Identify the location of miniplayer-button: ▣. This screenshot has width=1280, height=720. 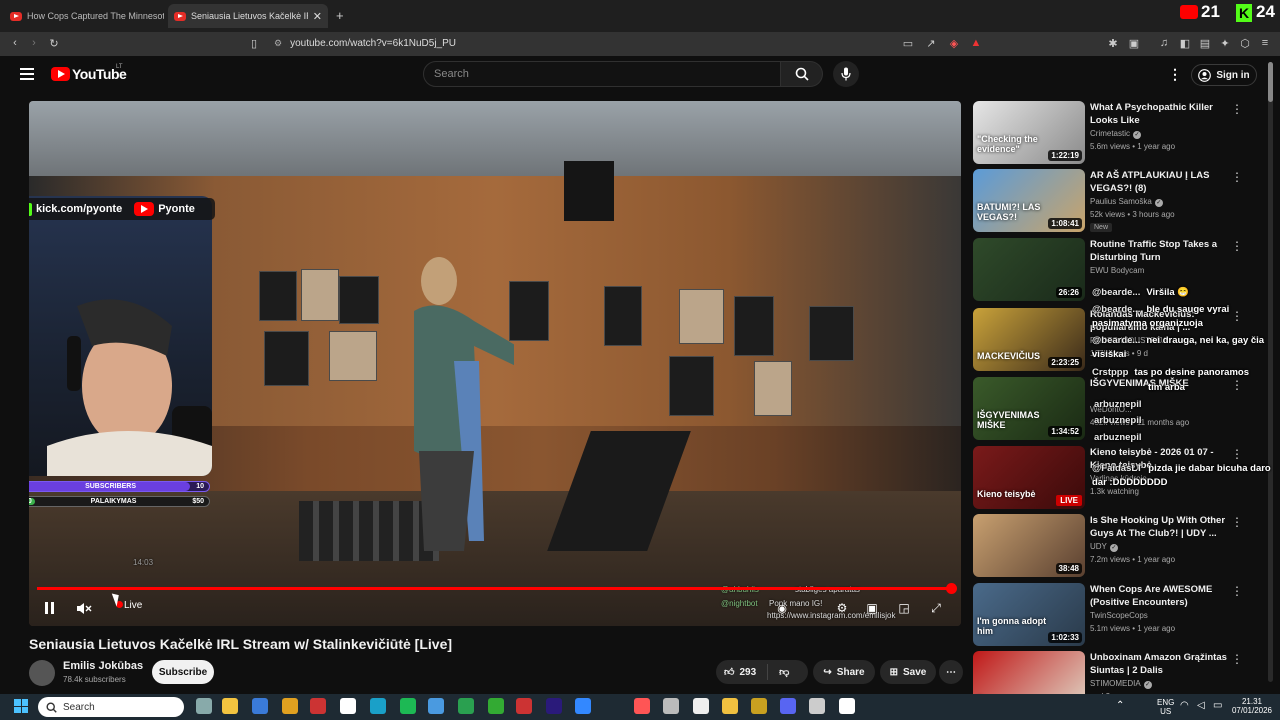
(872, 608).